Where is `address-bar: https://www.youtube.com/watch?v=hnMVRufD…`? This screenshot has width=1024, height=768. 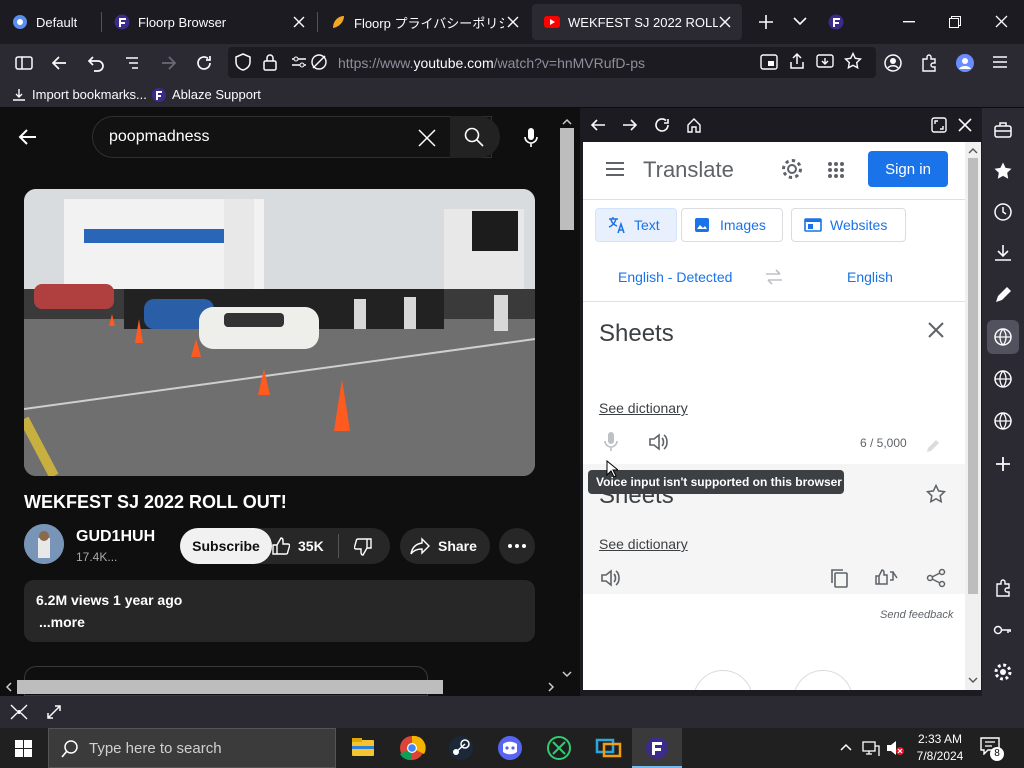
address-bar: https://www.youtube.com/watch?v=hnMVRufD… is located at coordinates (552, 62).